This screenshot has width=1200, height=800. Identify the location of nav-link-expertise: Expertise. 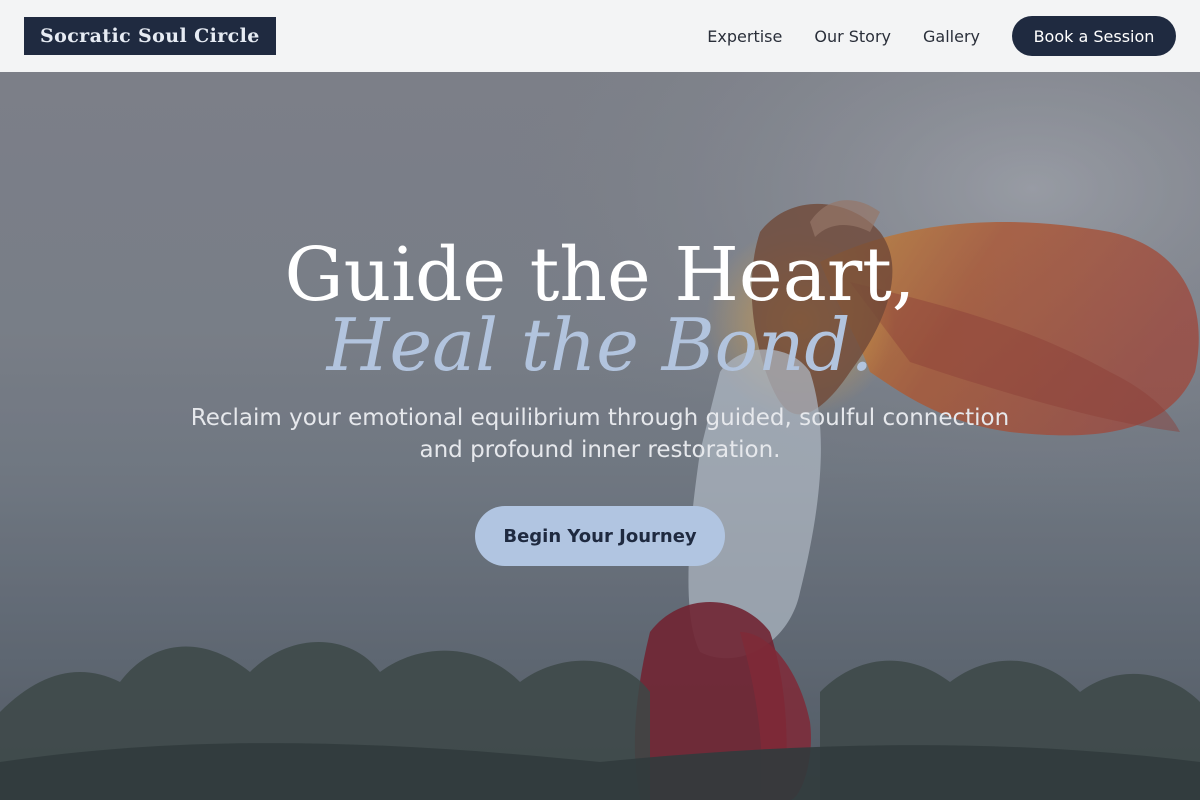
(744, 36).